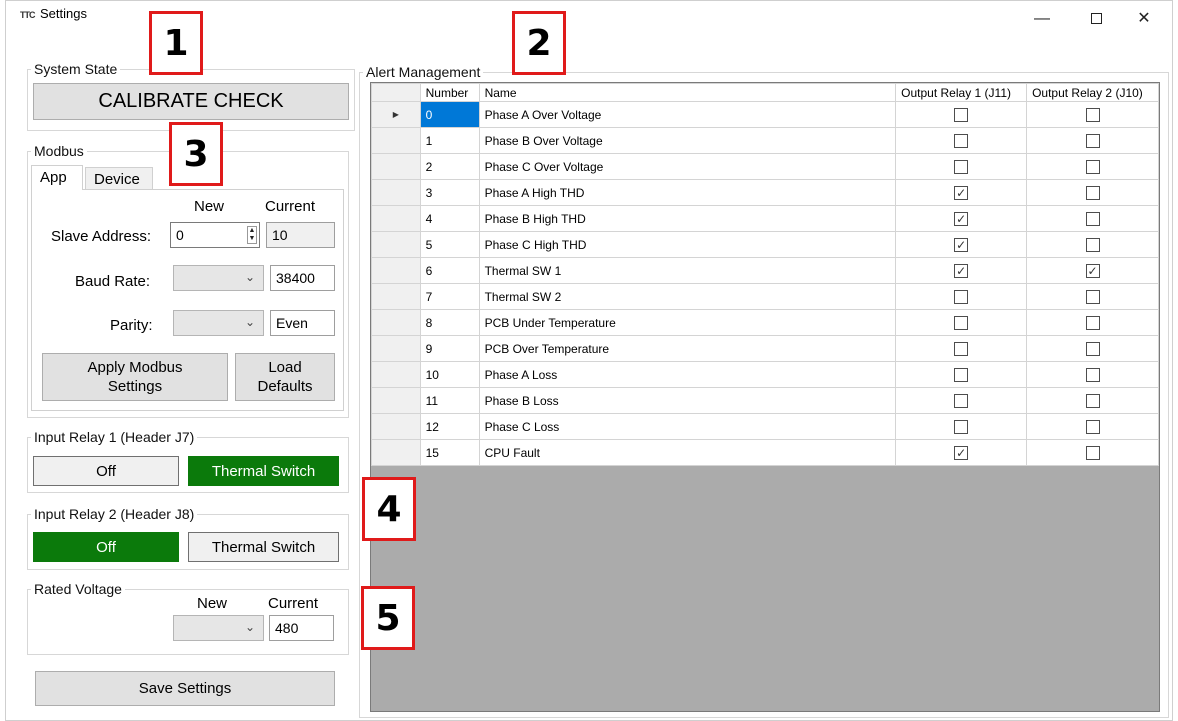 This screenshot has height=721, width=1178. I want to click on baud-rate-select: ⌄, so click(218, 278).